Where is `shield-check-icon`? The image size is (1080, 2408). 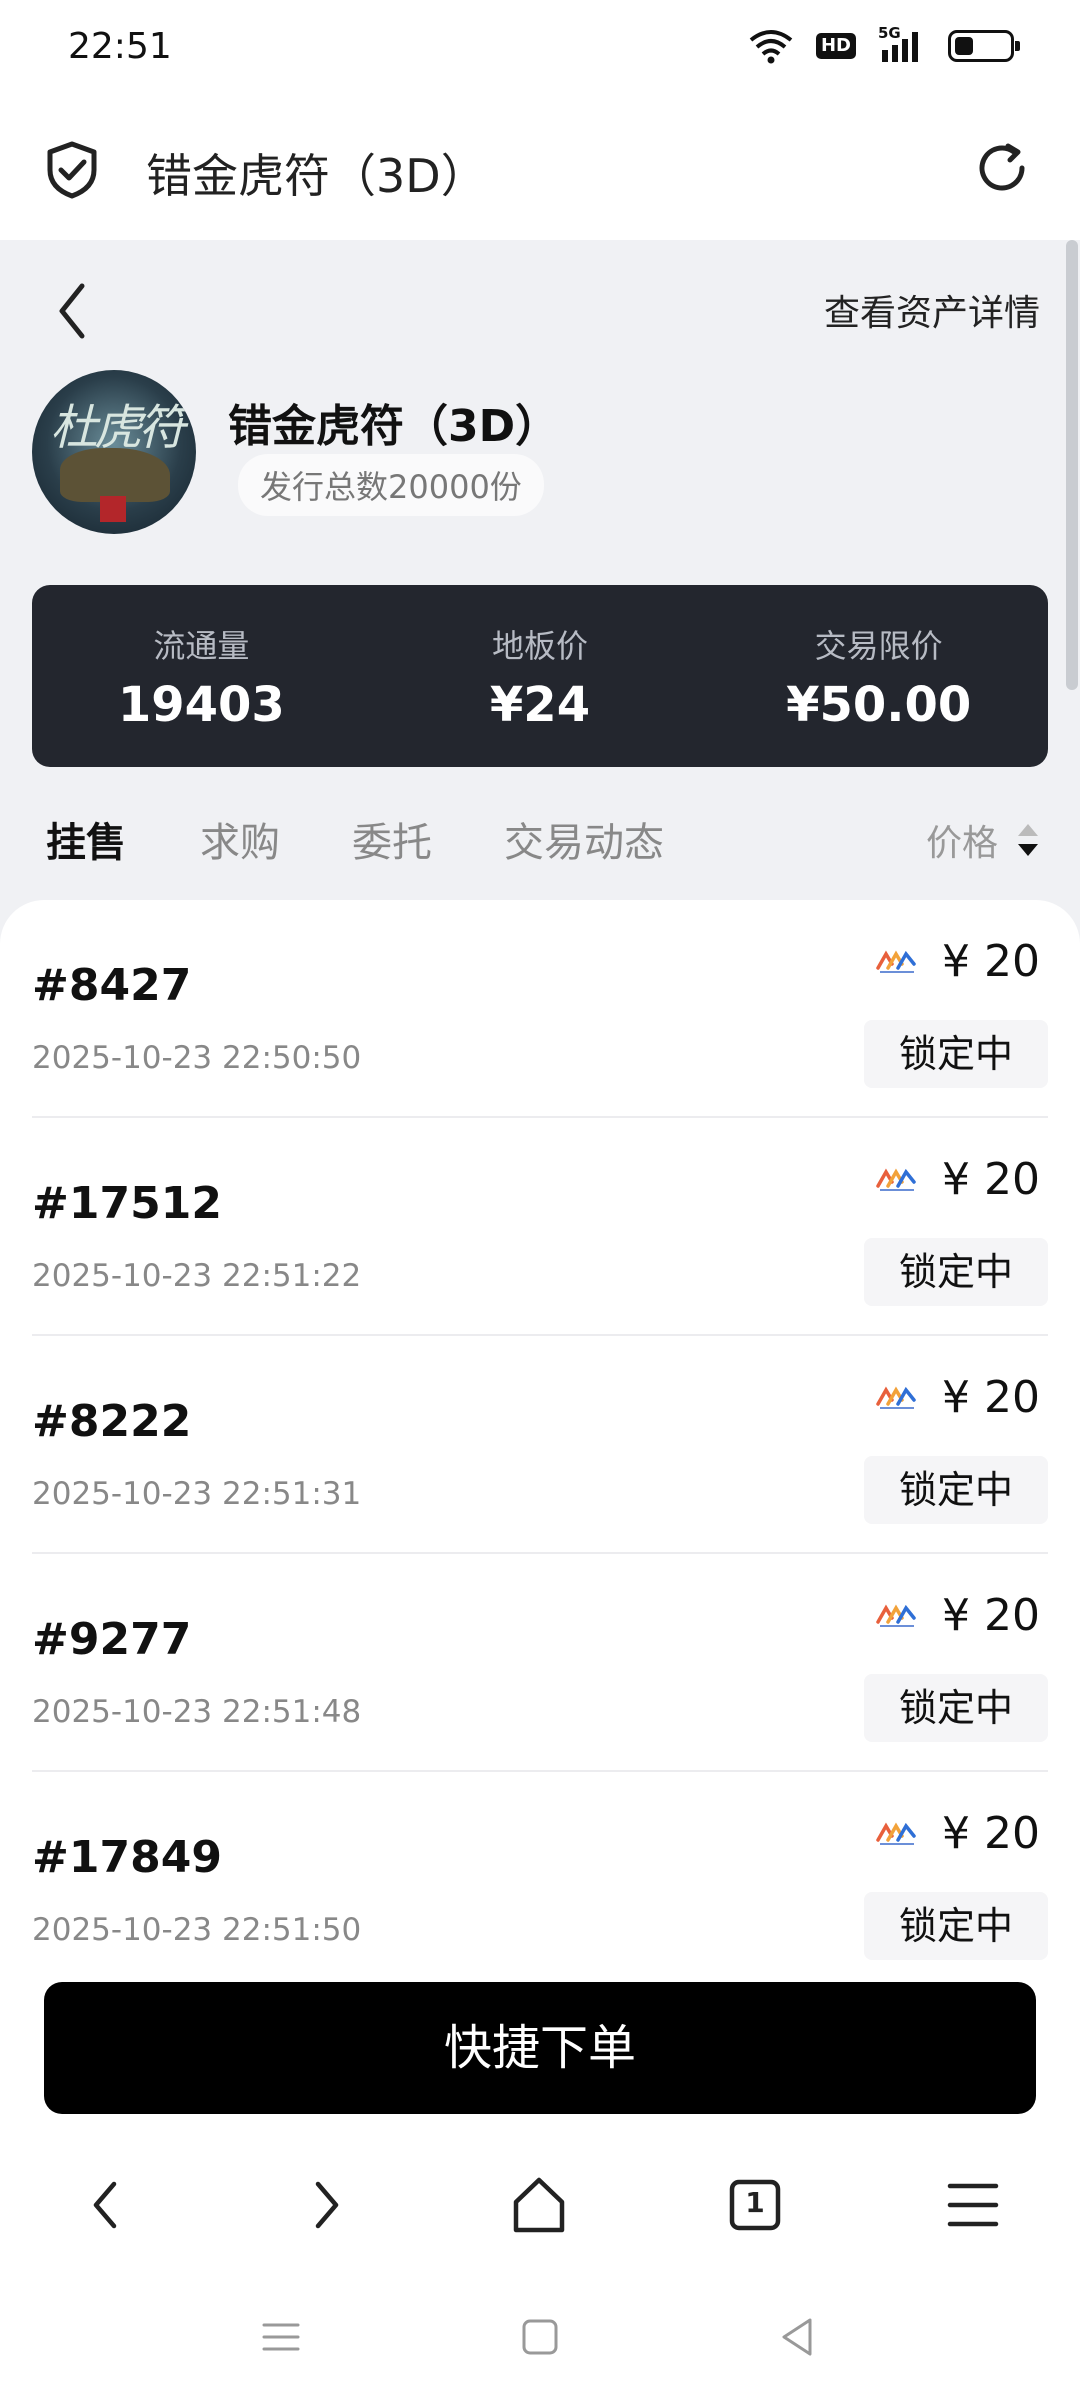
shield-check-icon is located at coordinates (72, 170).